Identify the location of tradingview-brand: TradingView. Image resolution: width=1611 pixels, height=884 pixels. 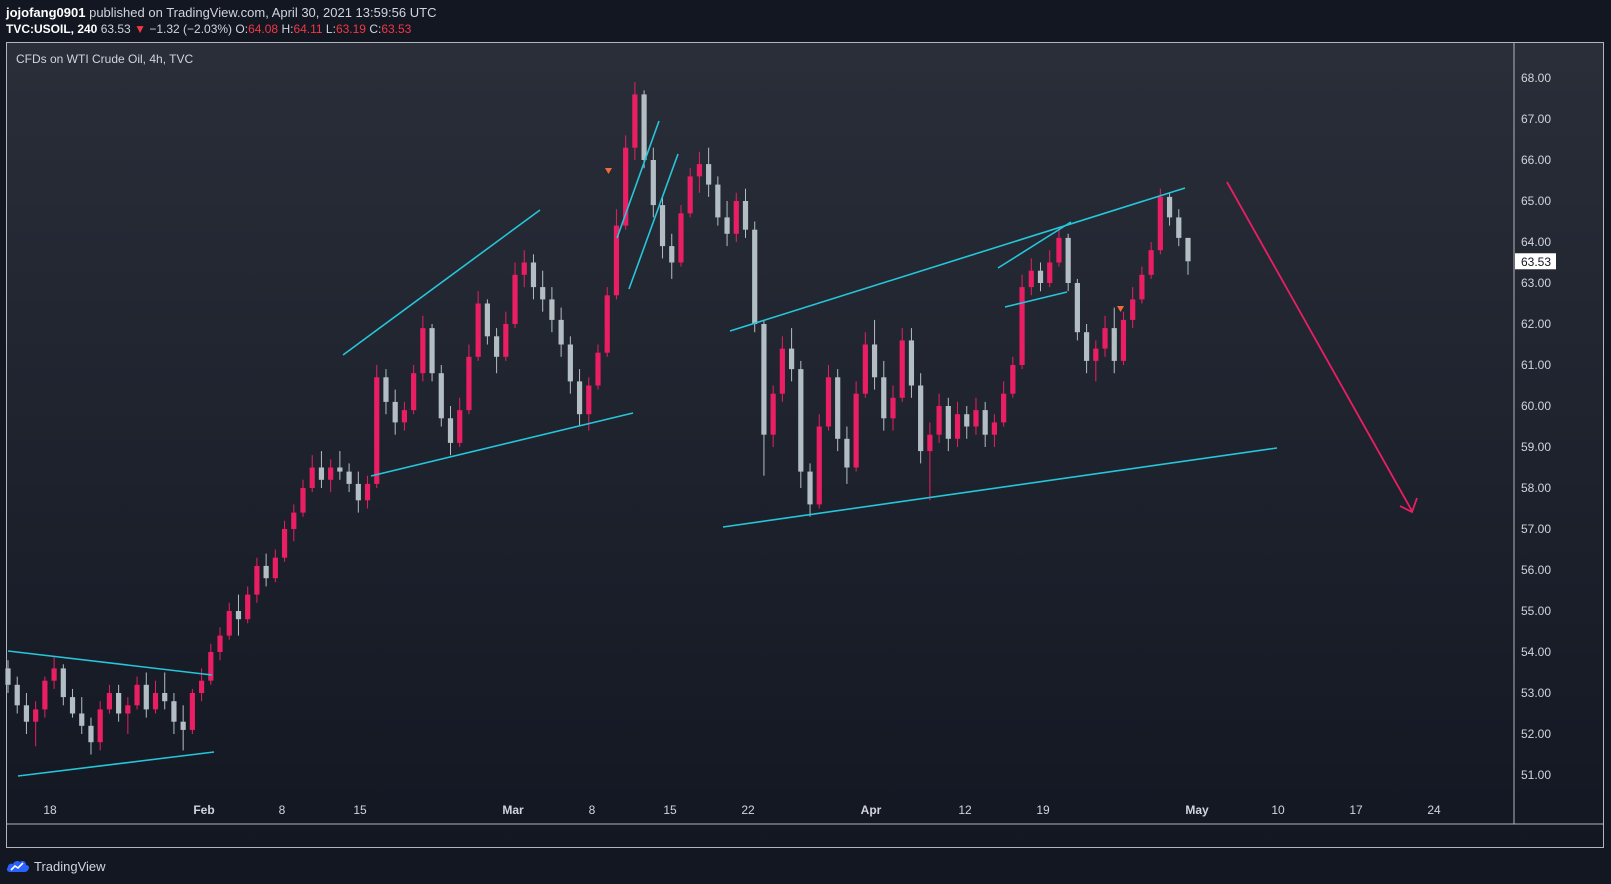
(70, 866).